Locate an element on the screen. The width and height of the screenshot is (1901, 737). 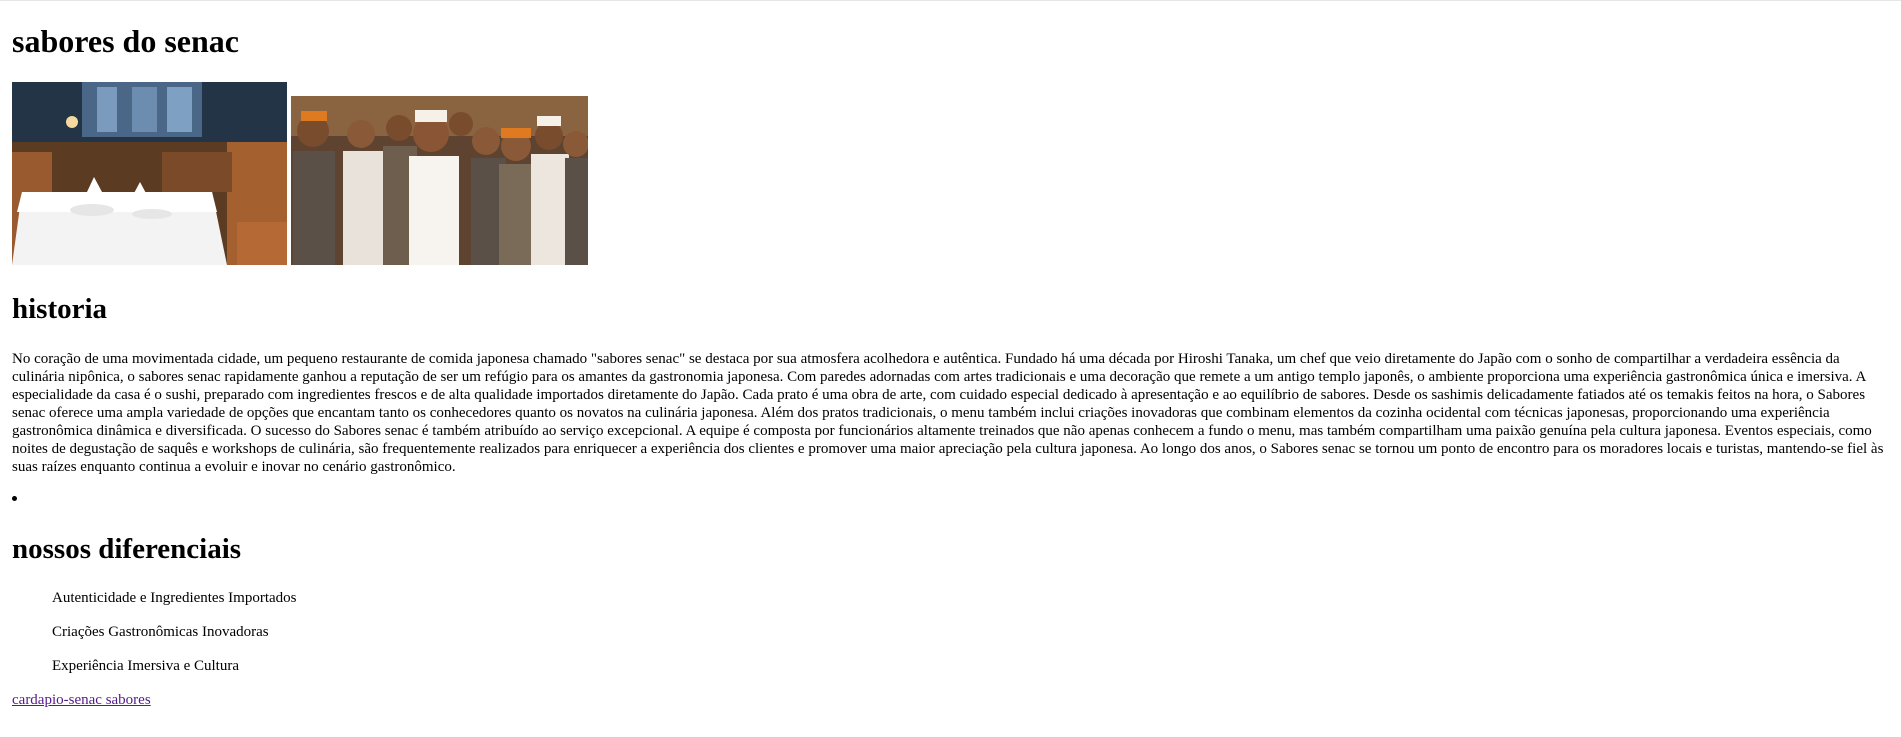
list-item: Experiência Imersiva e Cultura is located at coordinates (146, 666).